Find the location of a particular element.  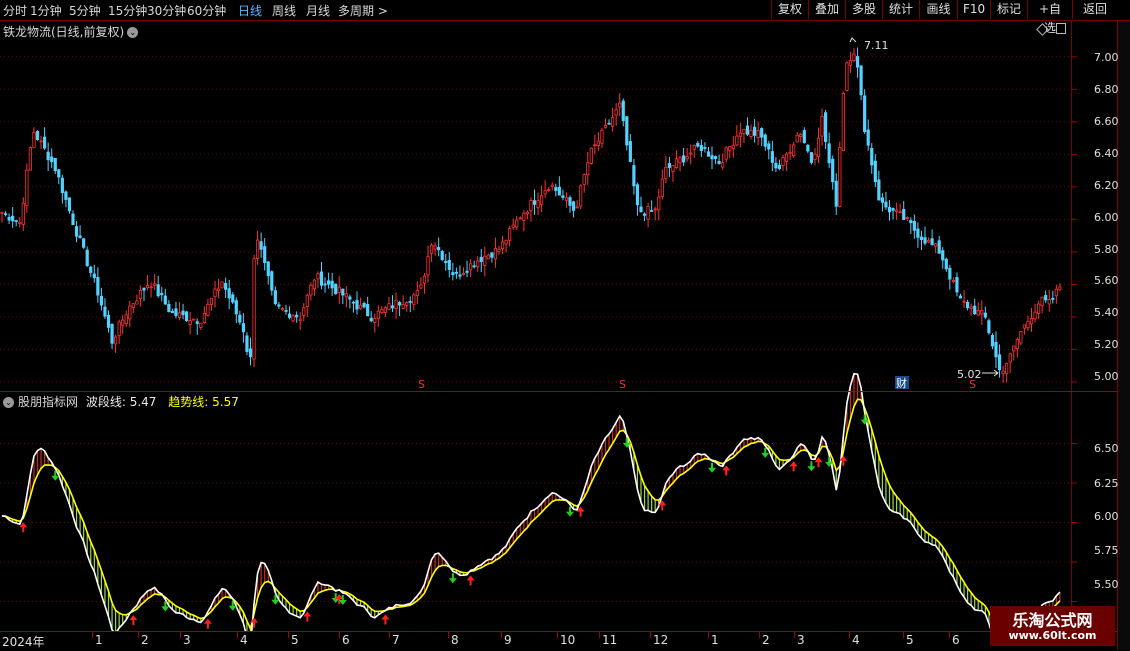

indicator-tick: 5.75 is located at coordinates (1106, 550).